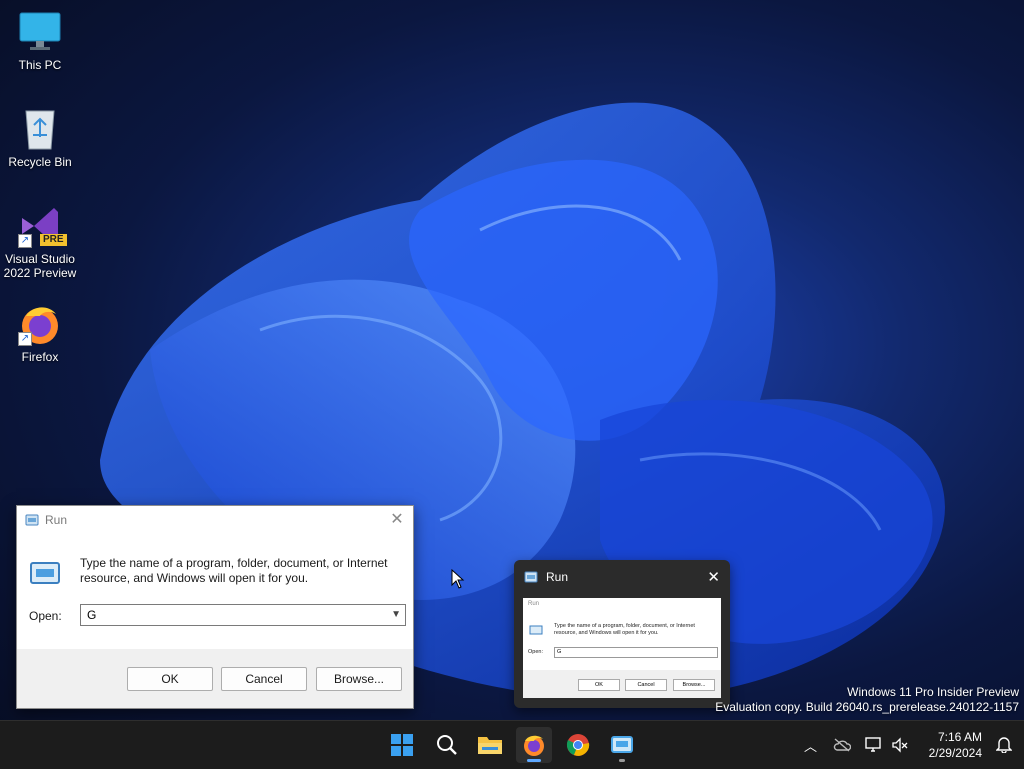 This screenshot has width=1024, height=769. What do you see at coordinates (40, 32) in the screenshot?
I see `monitor-icon` at bounding box center [40, 32].